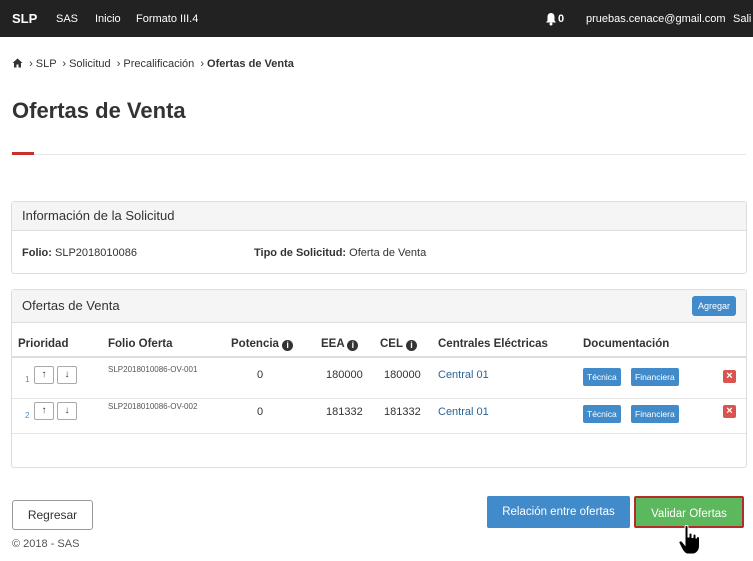  I want to click on nav-inicio: Inicio, so click(108, 19).